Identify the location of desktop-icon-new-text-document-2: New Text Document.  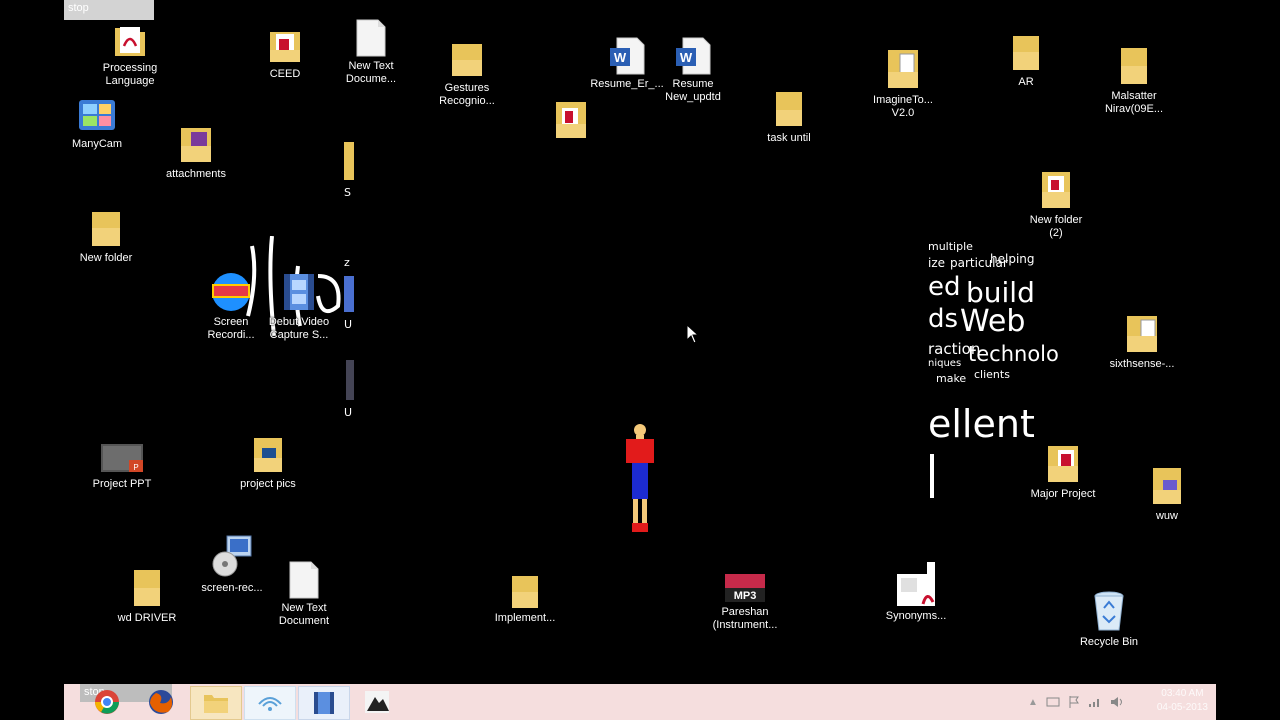
(304, 594).